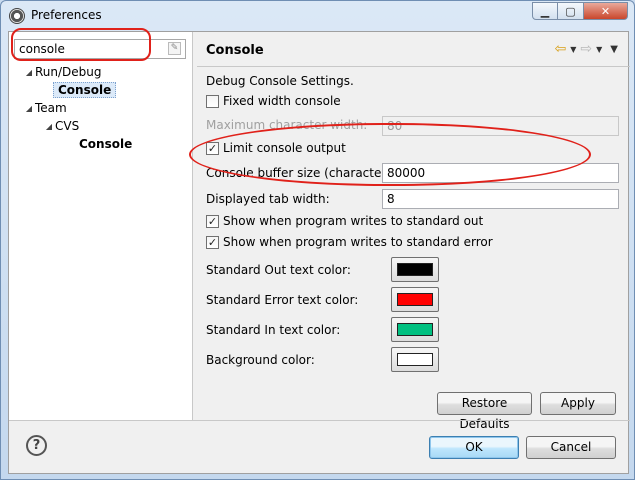 This screenshot has width=635, height=480. I want to click on view-menu-icon: ▼, so click(614, 49).